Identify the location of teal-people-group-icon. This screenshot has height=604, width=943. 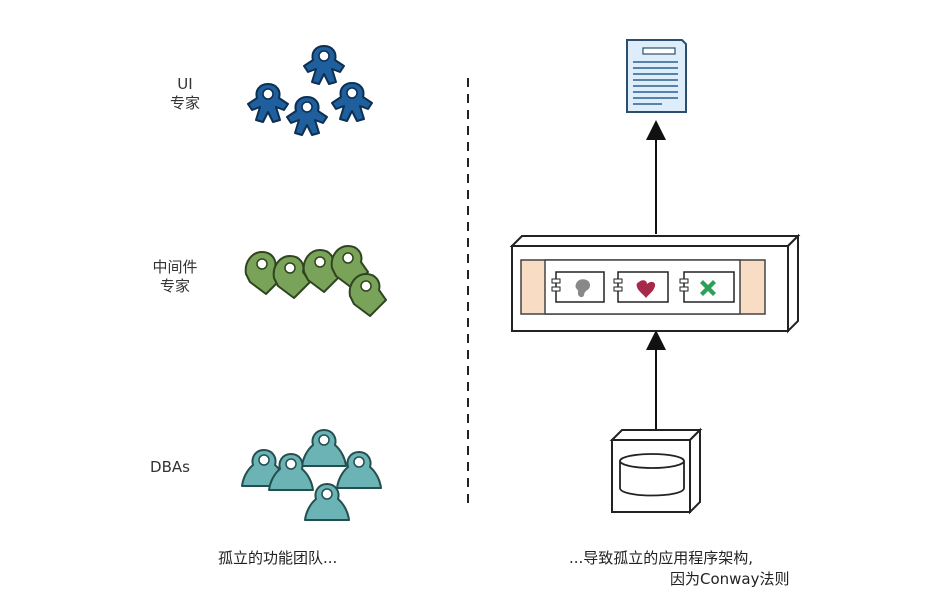
(311, 475).